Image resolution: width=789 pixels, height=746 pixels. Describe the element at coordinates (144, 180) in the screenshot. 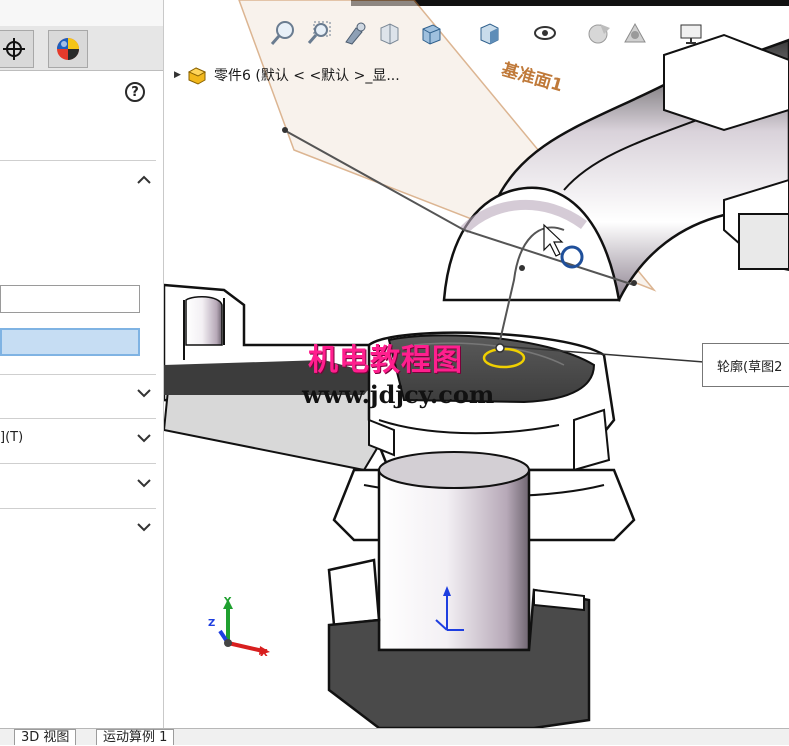

I see `chevron-up-icon` at that location.